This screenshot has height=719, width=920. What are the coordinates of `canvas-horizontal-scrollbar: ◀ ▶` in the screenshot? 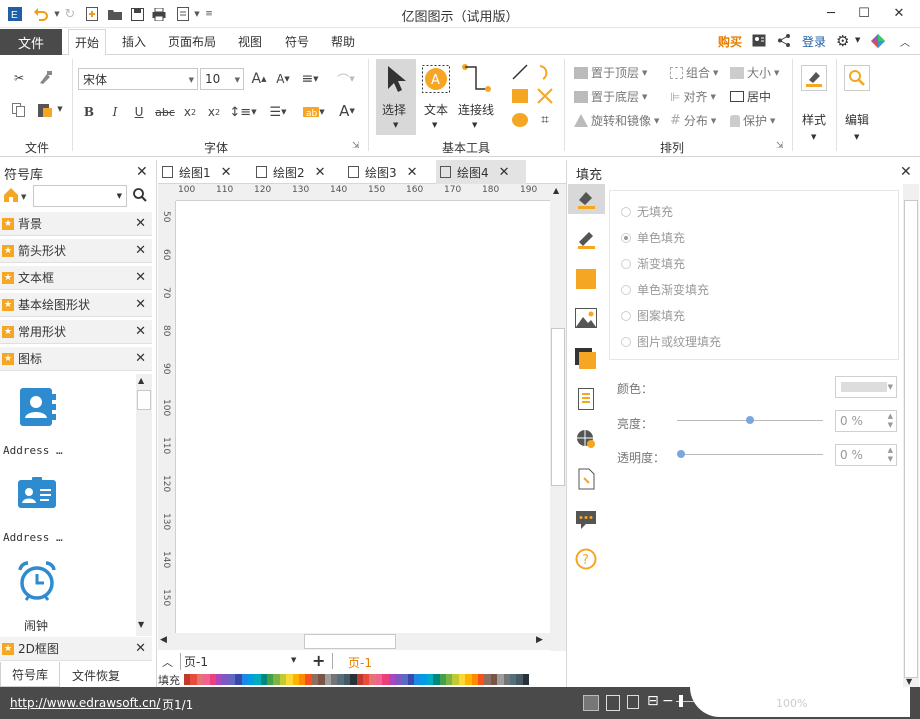 It's located at (354, 641).